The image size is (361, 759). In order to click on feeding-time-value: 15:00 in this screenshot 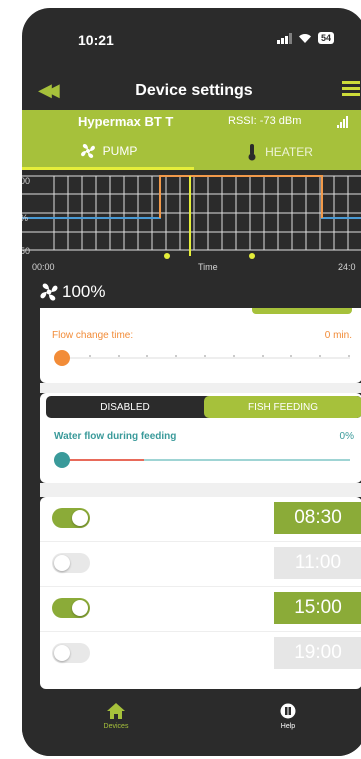, I will do `click(317, 608)`.